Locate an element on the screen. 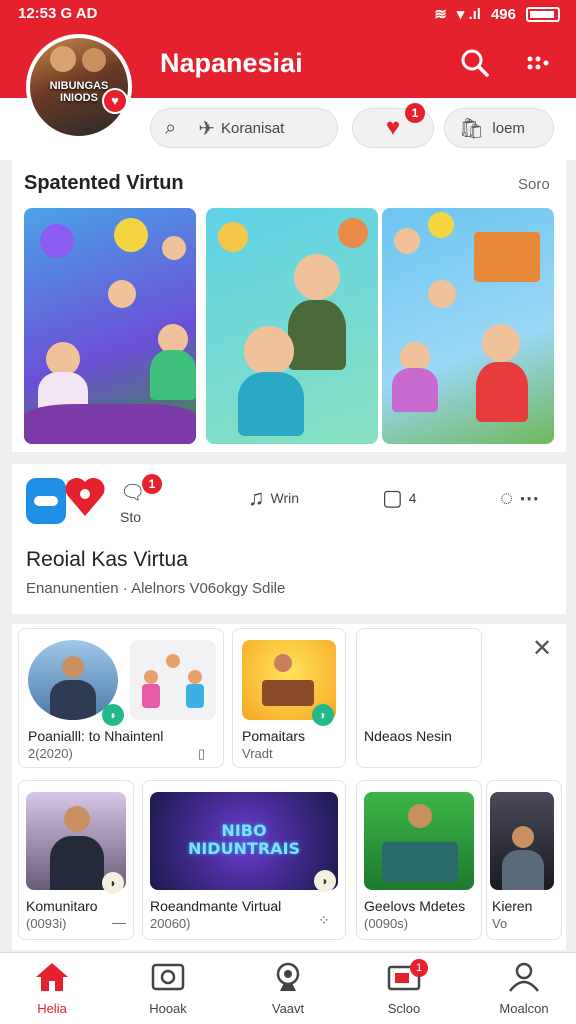 Image resolution: width=576 pixels, height=1024 pixels. play-bubble-icon is located at coordinates (57, 241).